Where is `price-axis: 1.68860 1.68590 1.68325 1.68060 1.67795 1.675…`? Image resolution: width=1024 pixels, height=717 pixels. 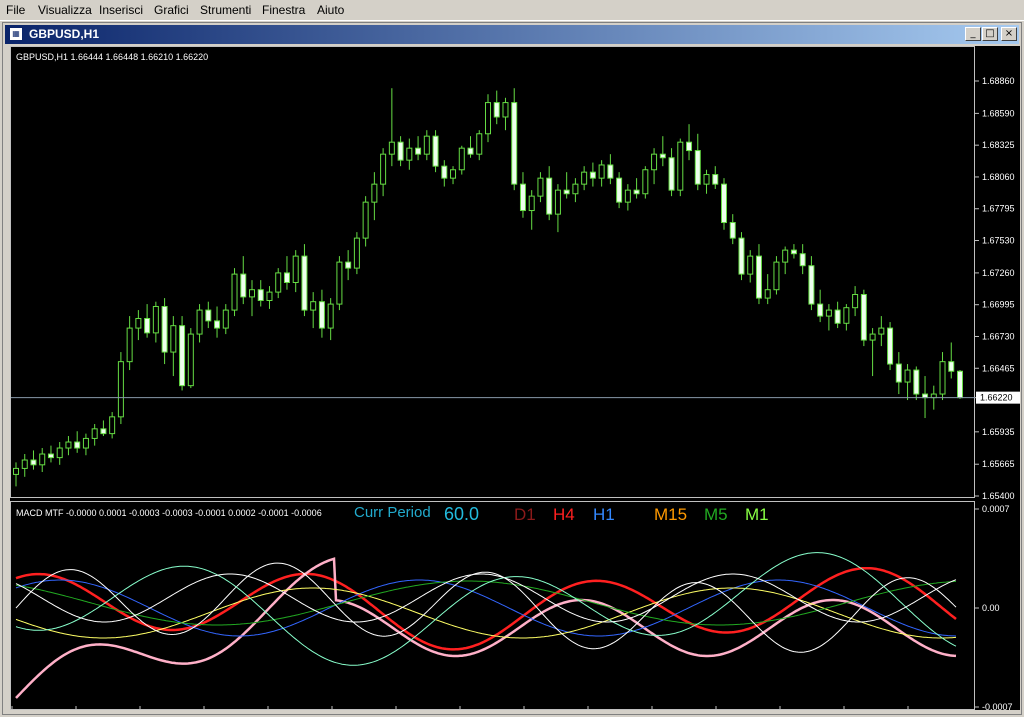
price-axis: 1.68860 1.68590 1.68325 1.68060 1.67795 1.675… is located at coordinates (995, 288).